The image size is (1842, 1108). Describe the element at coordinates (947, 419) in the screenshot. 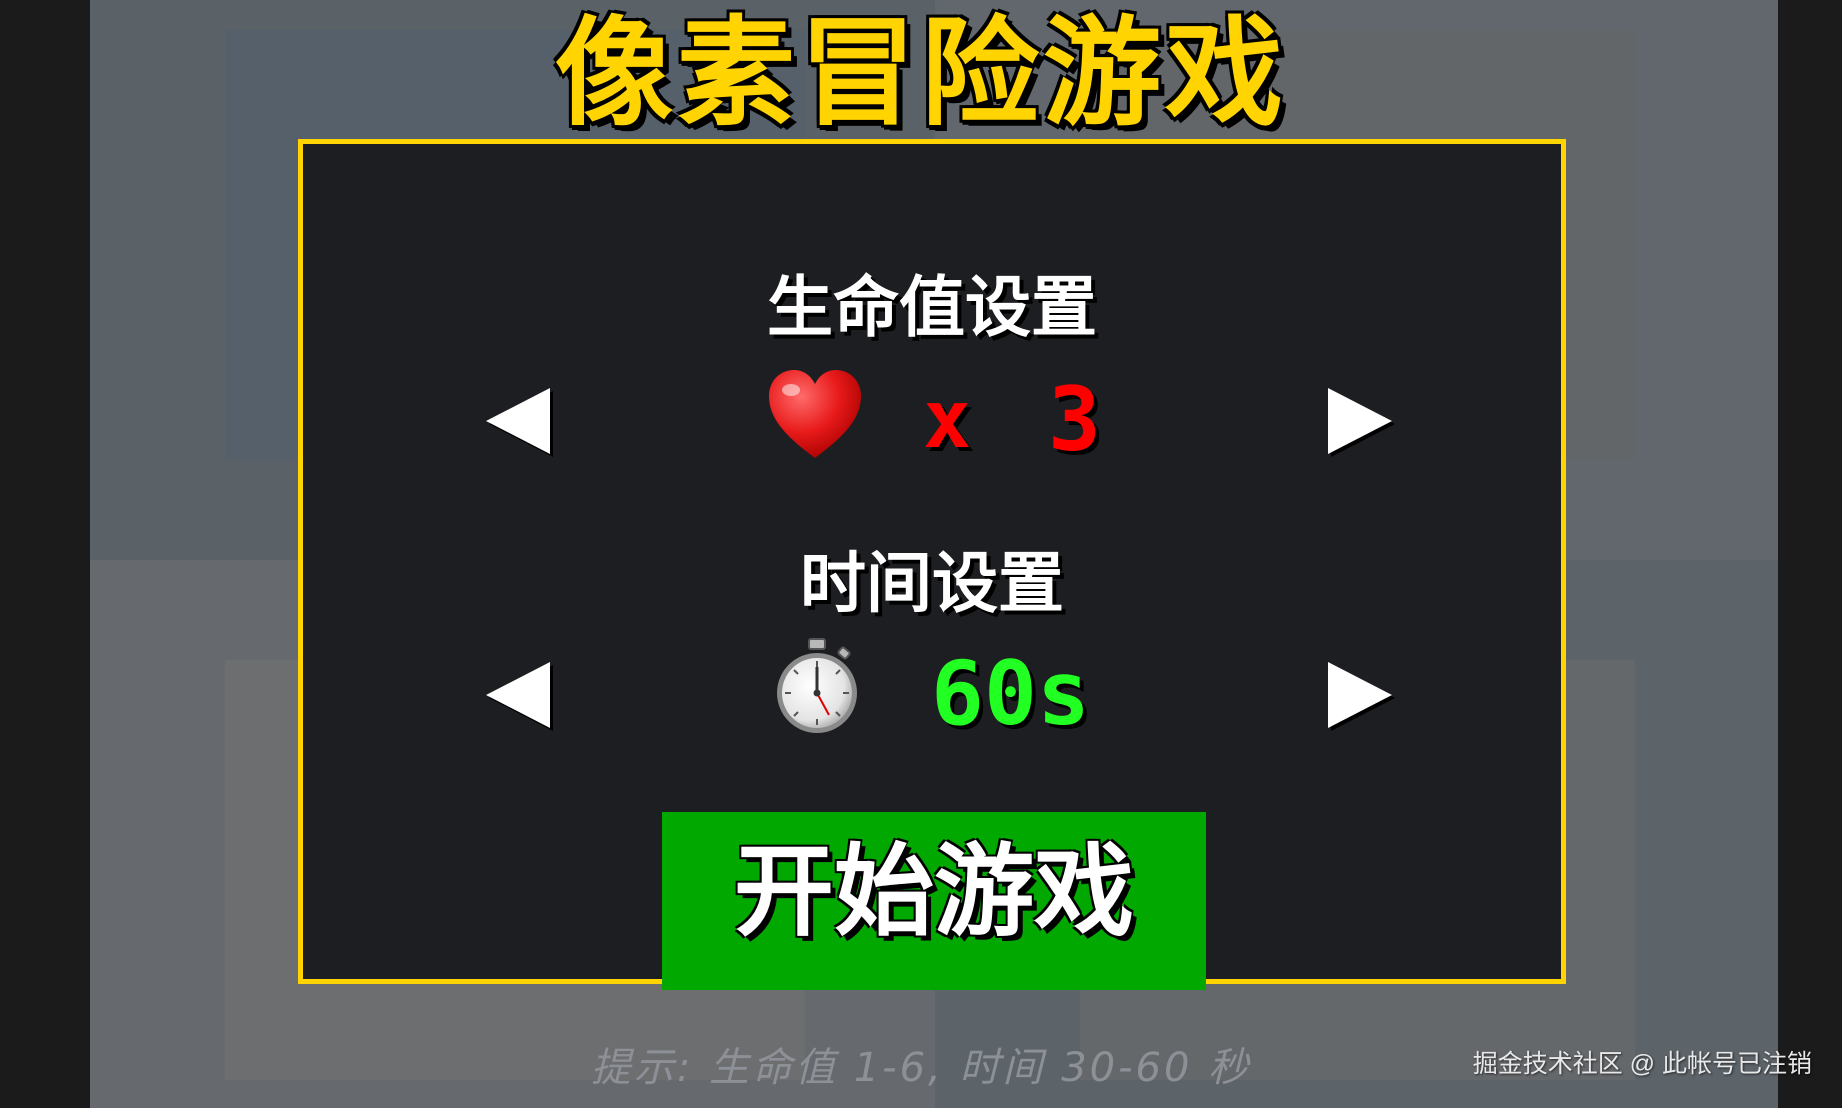

I see `lives-multiplier-sign: x` at that location.